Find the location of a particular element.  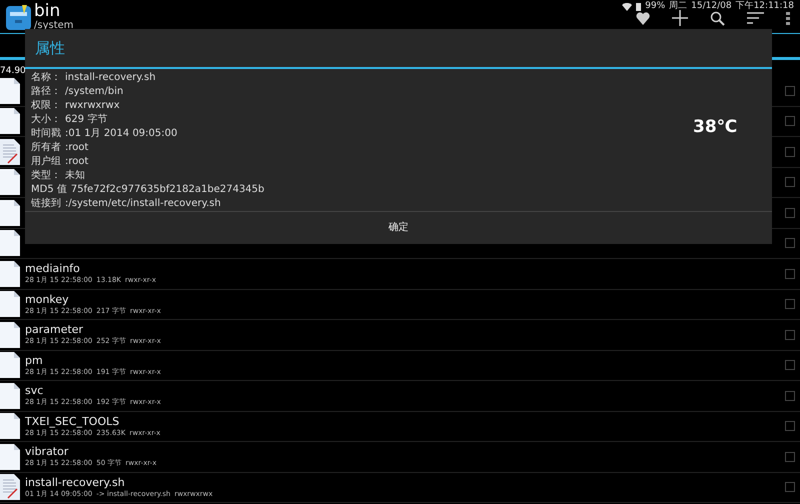

file-name: install-recovery.sh is located at coordinates (405, 482).